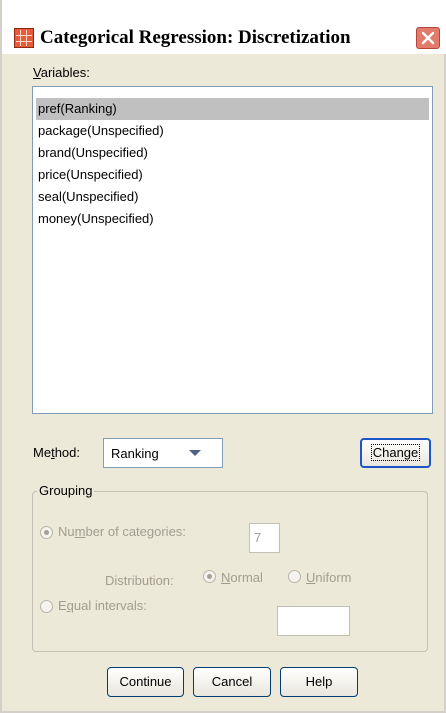  I want to click on grid-table-icon, so click(24, 38).